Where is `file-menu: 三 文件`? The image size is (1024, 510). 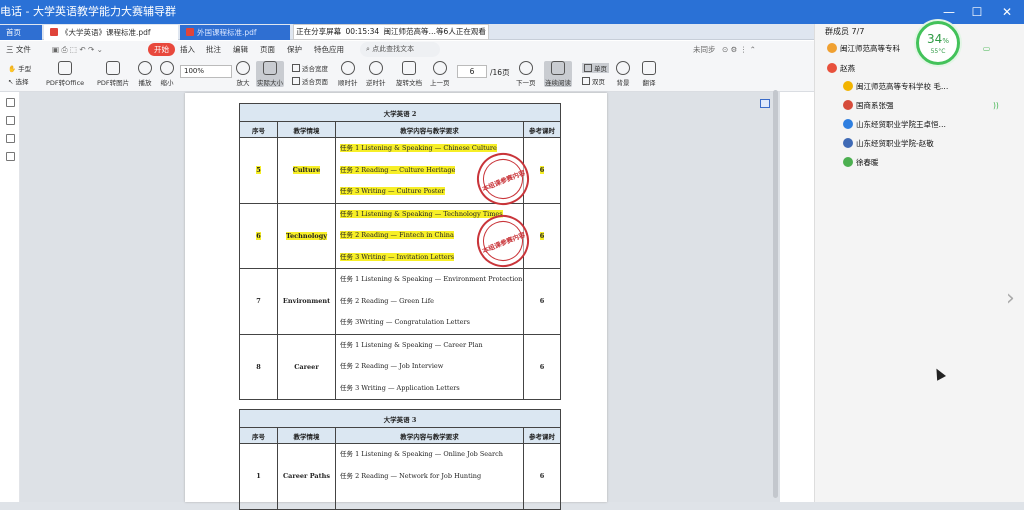 file-menu: 三 文件 is located at coordinates (18, 49).